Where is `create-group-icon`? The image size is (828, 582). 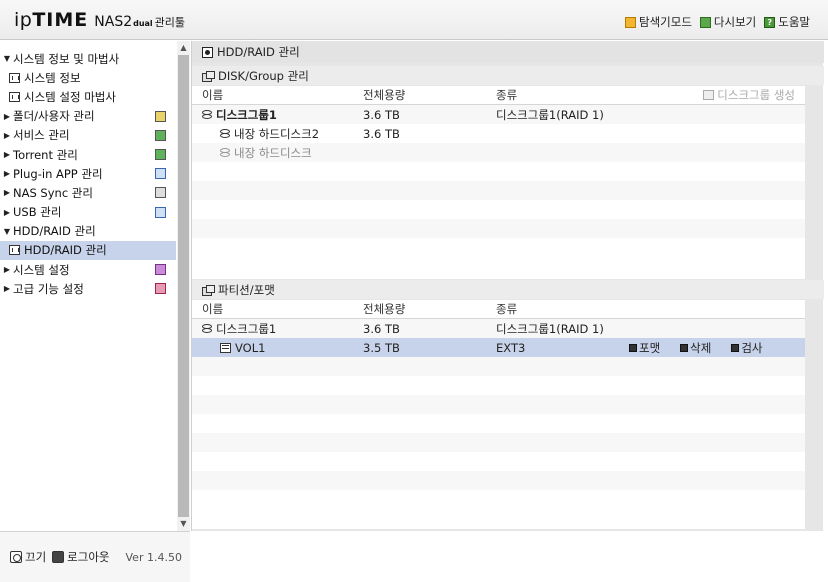 create-group-icon is located at coordinates (709, 95).